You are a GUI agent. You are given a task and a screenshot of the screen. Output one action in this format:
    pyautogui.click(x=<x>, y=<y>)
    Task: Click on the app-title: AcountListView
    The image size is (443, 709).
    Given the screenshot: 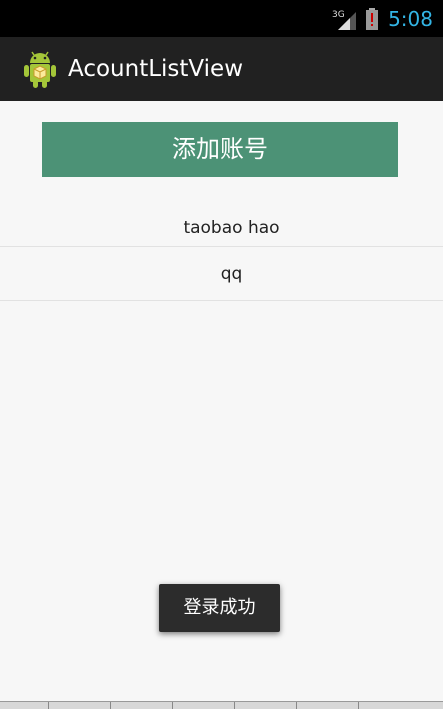 What is the action you would take?
    pyautogui.click(x=156, y=69)
    